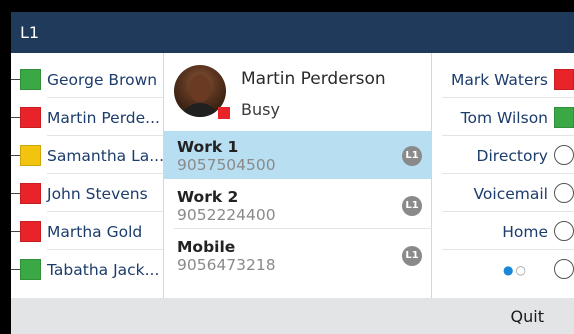  What do you see at coordinates (260, 109) in the screenshot?
I see `contact-status: Busy` at bounding box center [260, 109].